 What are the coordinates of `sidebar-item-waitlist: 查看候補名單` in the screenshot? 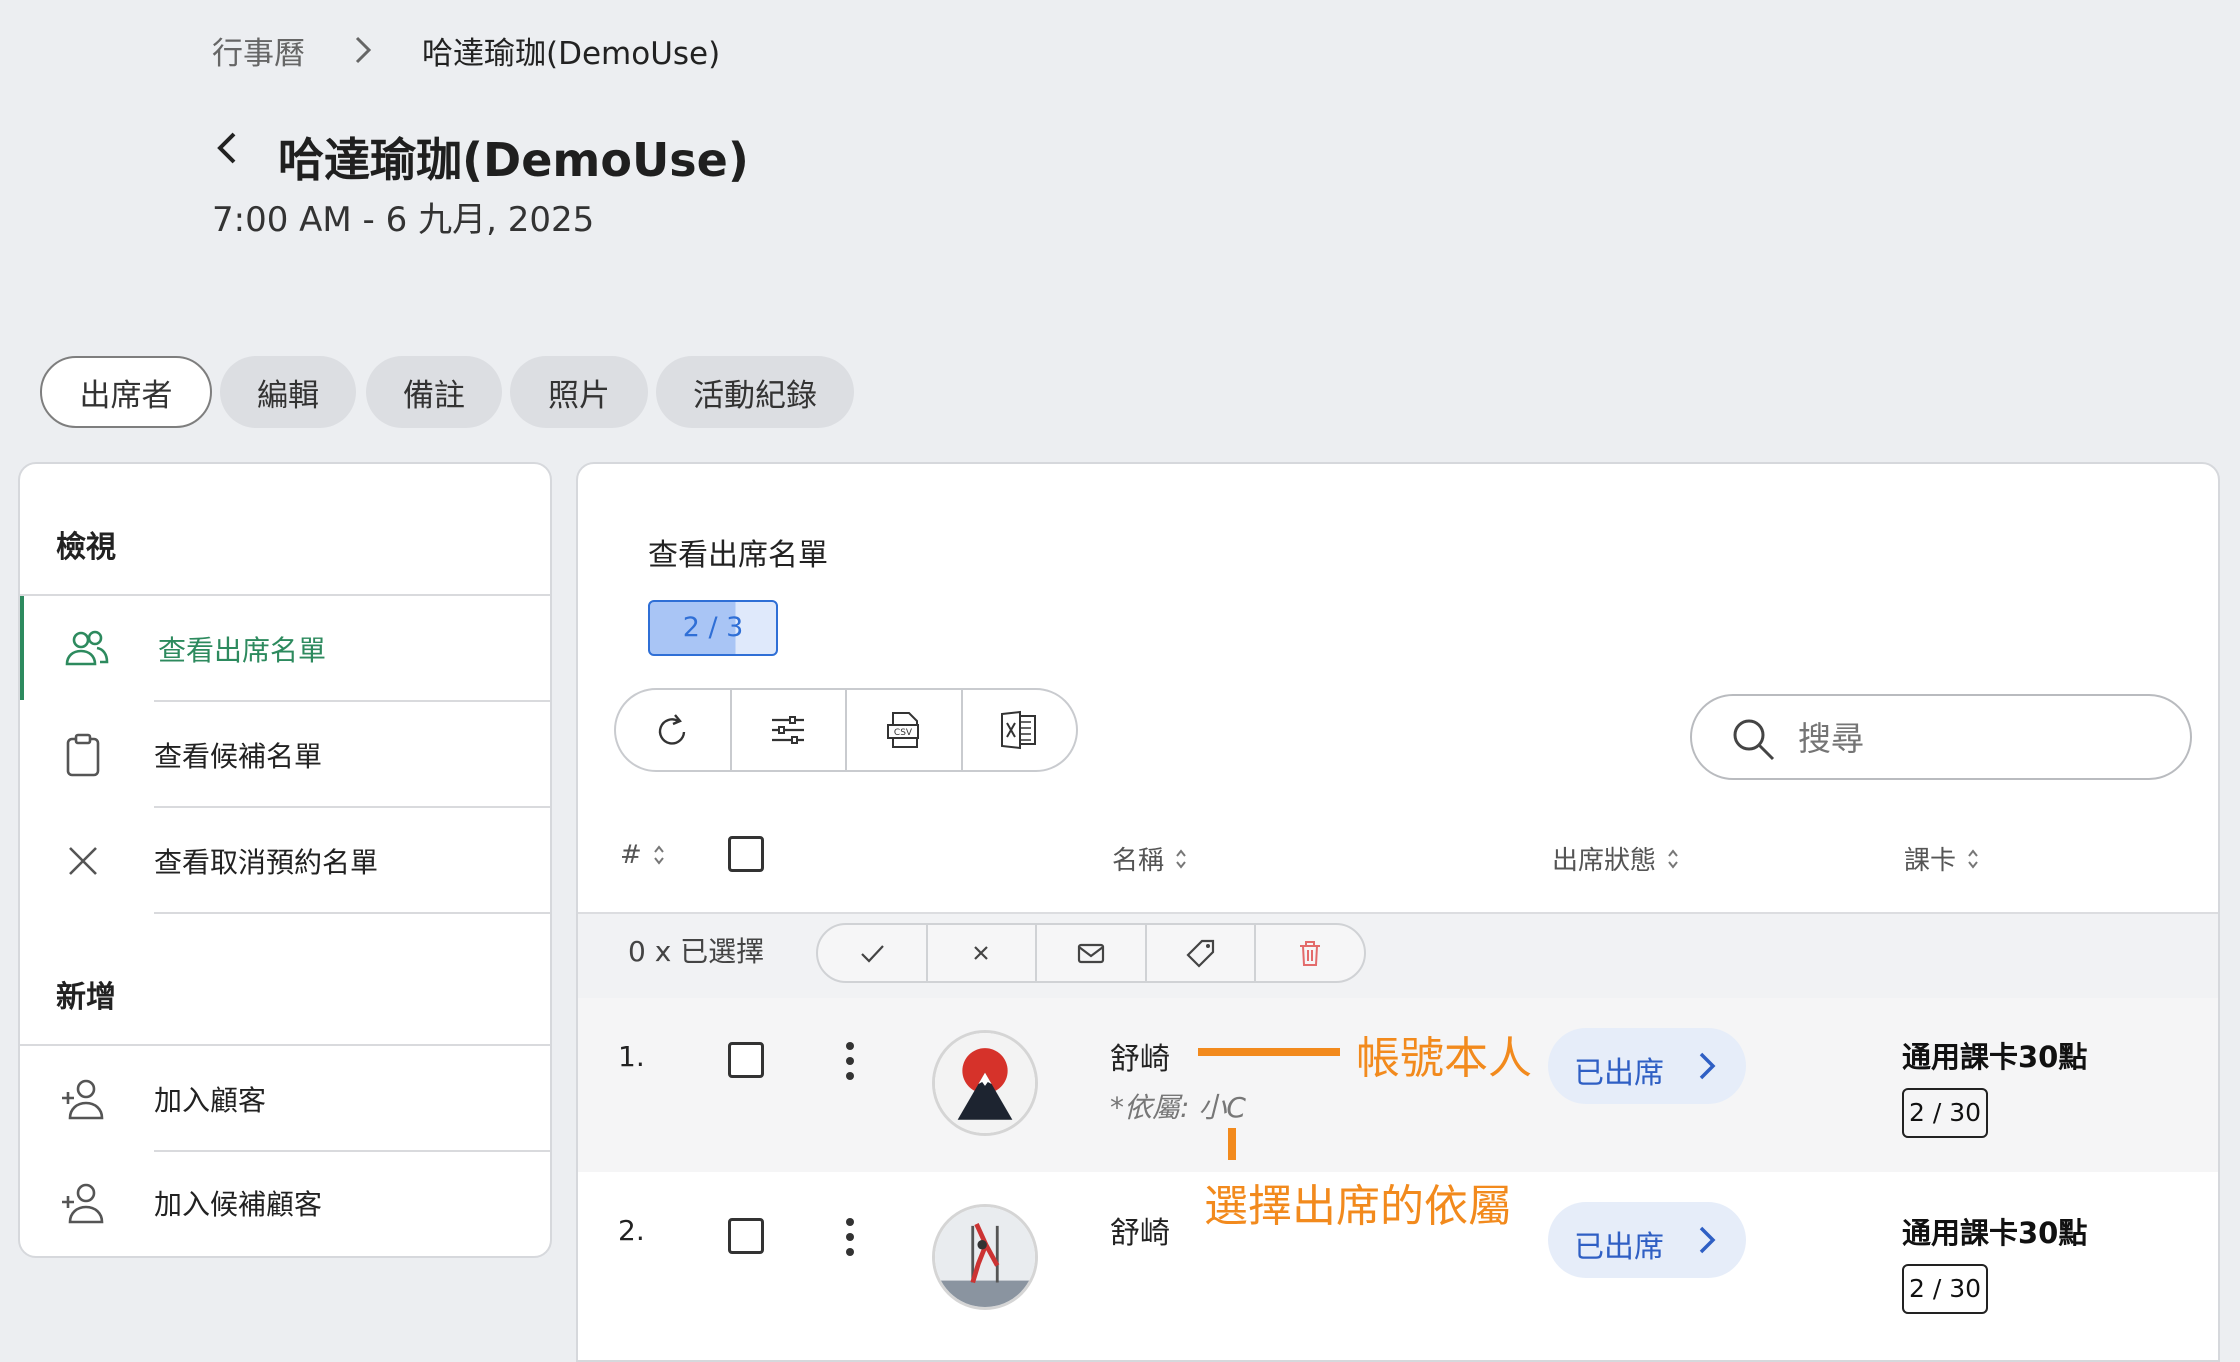 It's located at (285, 754).